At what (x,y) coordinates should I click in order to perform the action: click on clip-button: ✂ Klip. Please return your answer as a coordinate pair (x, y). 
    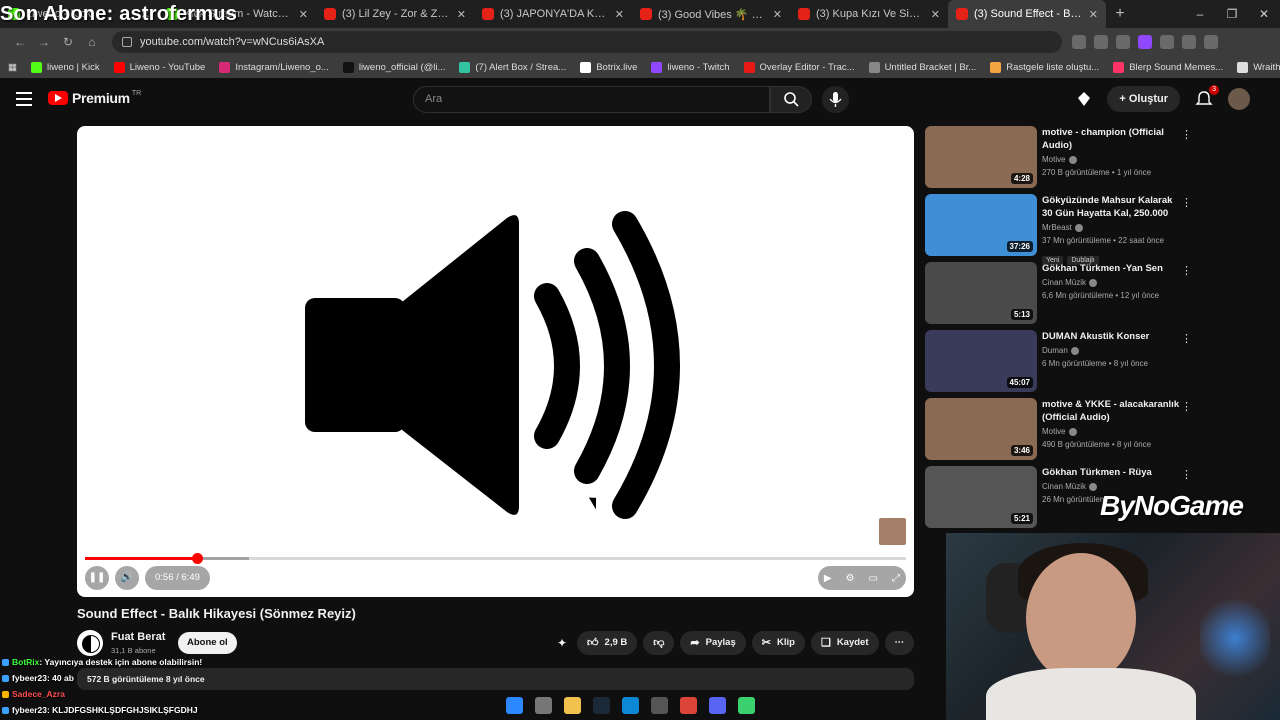
    Looking at the image, I should click on (778, 643).